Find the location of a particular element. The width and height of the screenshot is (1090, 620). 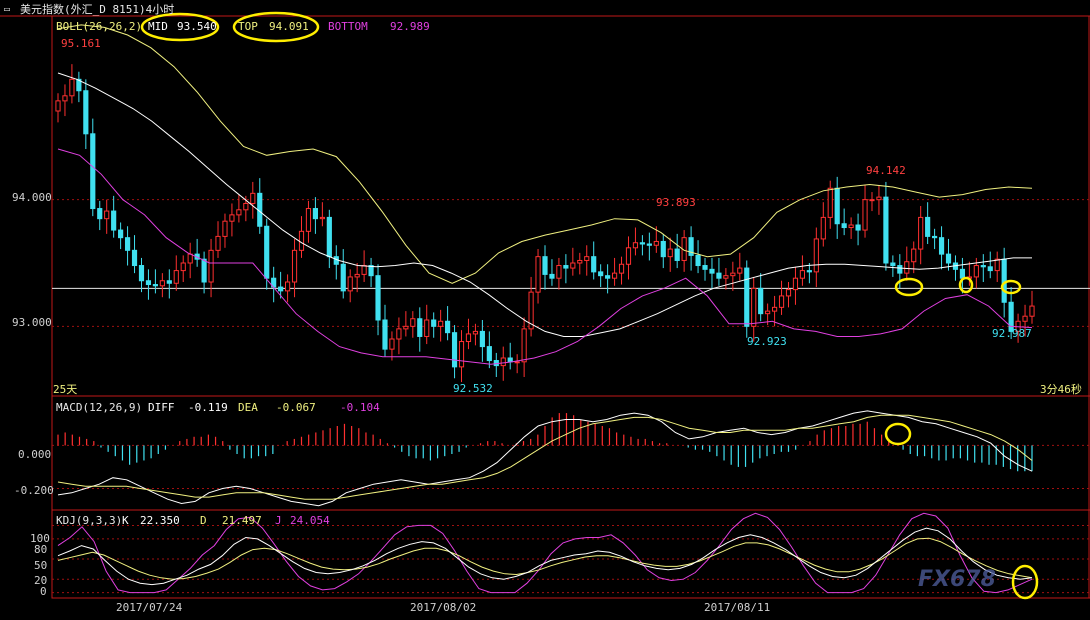

boll-indicator-label: BOLL(26,26,2) is located at coordinates (99, 26).